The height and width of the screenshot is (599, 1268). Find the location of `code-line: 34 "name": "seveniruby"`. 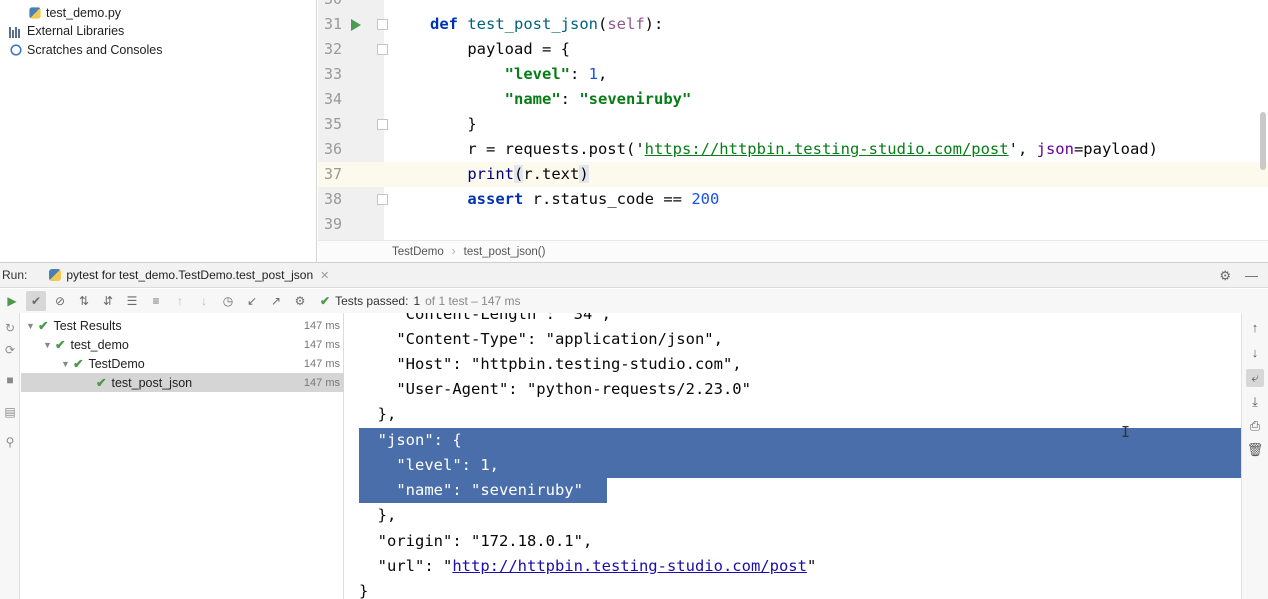

code-line: 34 "name": "seveniruby" is located at coordinates (793, 99).